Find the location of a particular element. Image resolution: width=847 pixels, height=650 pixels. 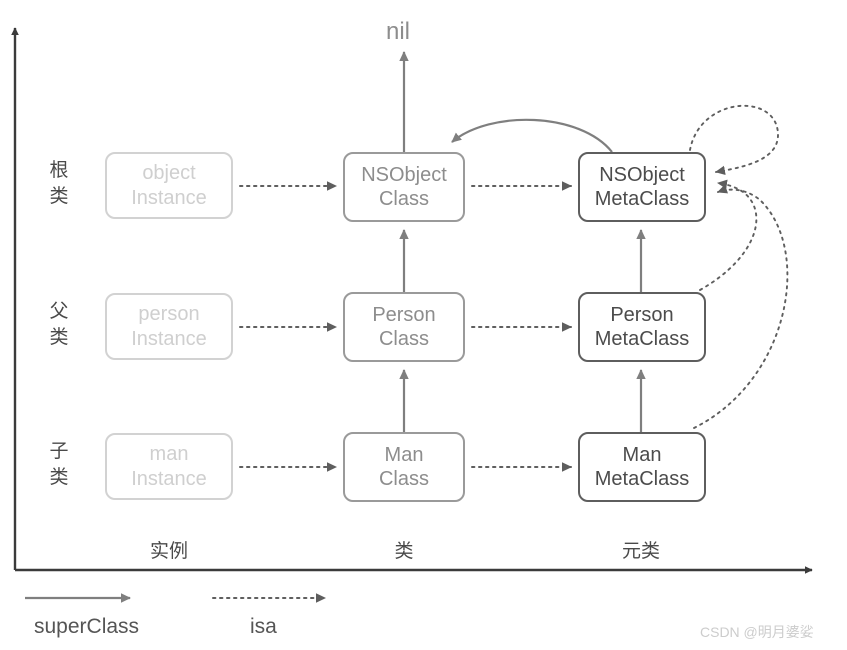

node-man-metaclass: Man MetaClass is located at coordinates (642, 467).